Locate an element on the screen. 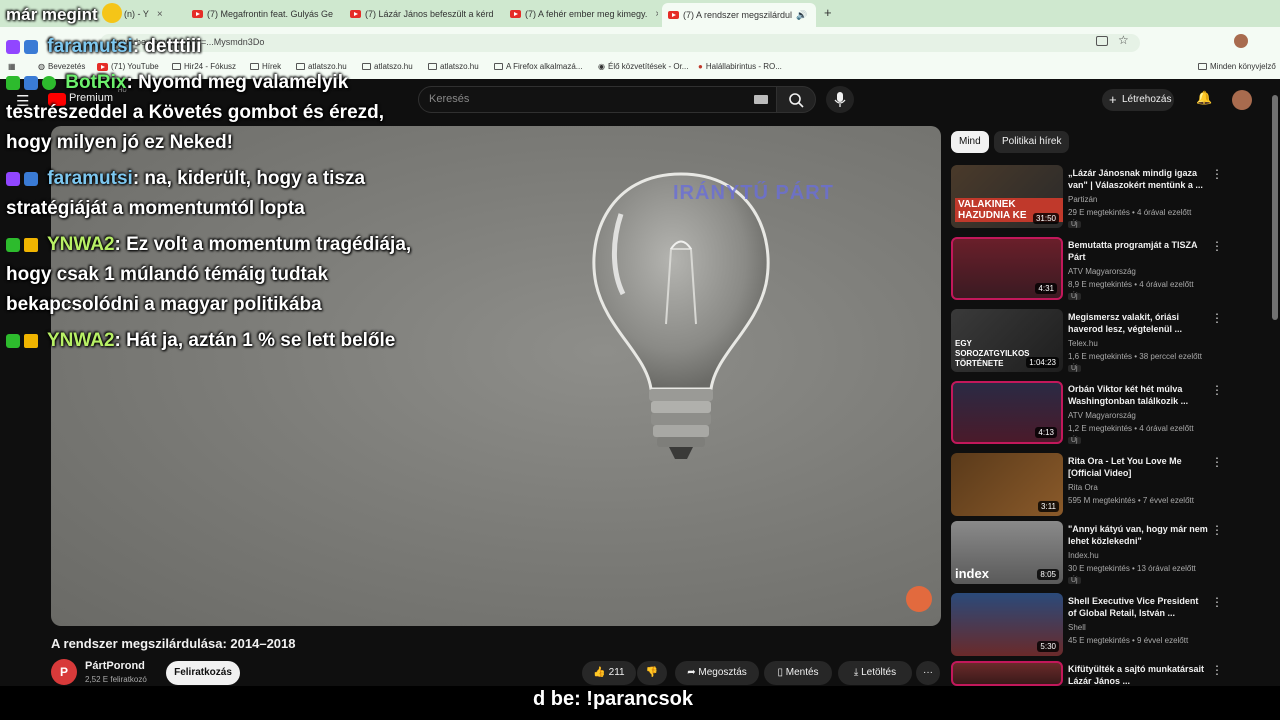 Image resolution: width=1280 pixels, height=720 pixels. search-input: Keresés is located at coordinates (598, 99).